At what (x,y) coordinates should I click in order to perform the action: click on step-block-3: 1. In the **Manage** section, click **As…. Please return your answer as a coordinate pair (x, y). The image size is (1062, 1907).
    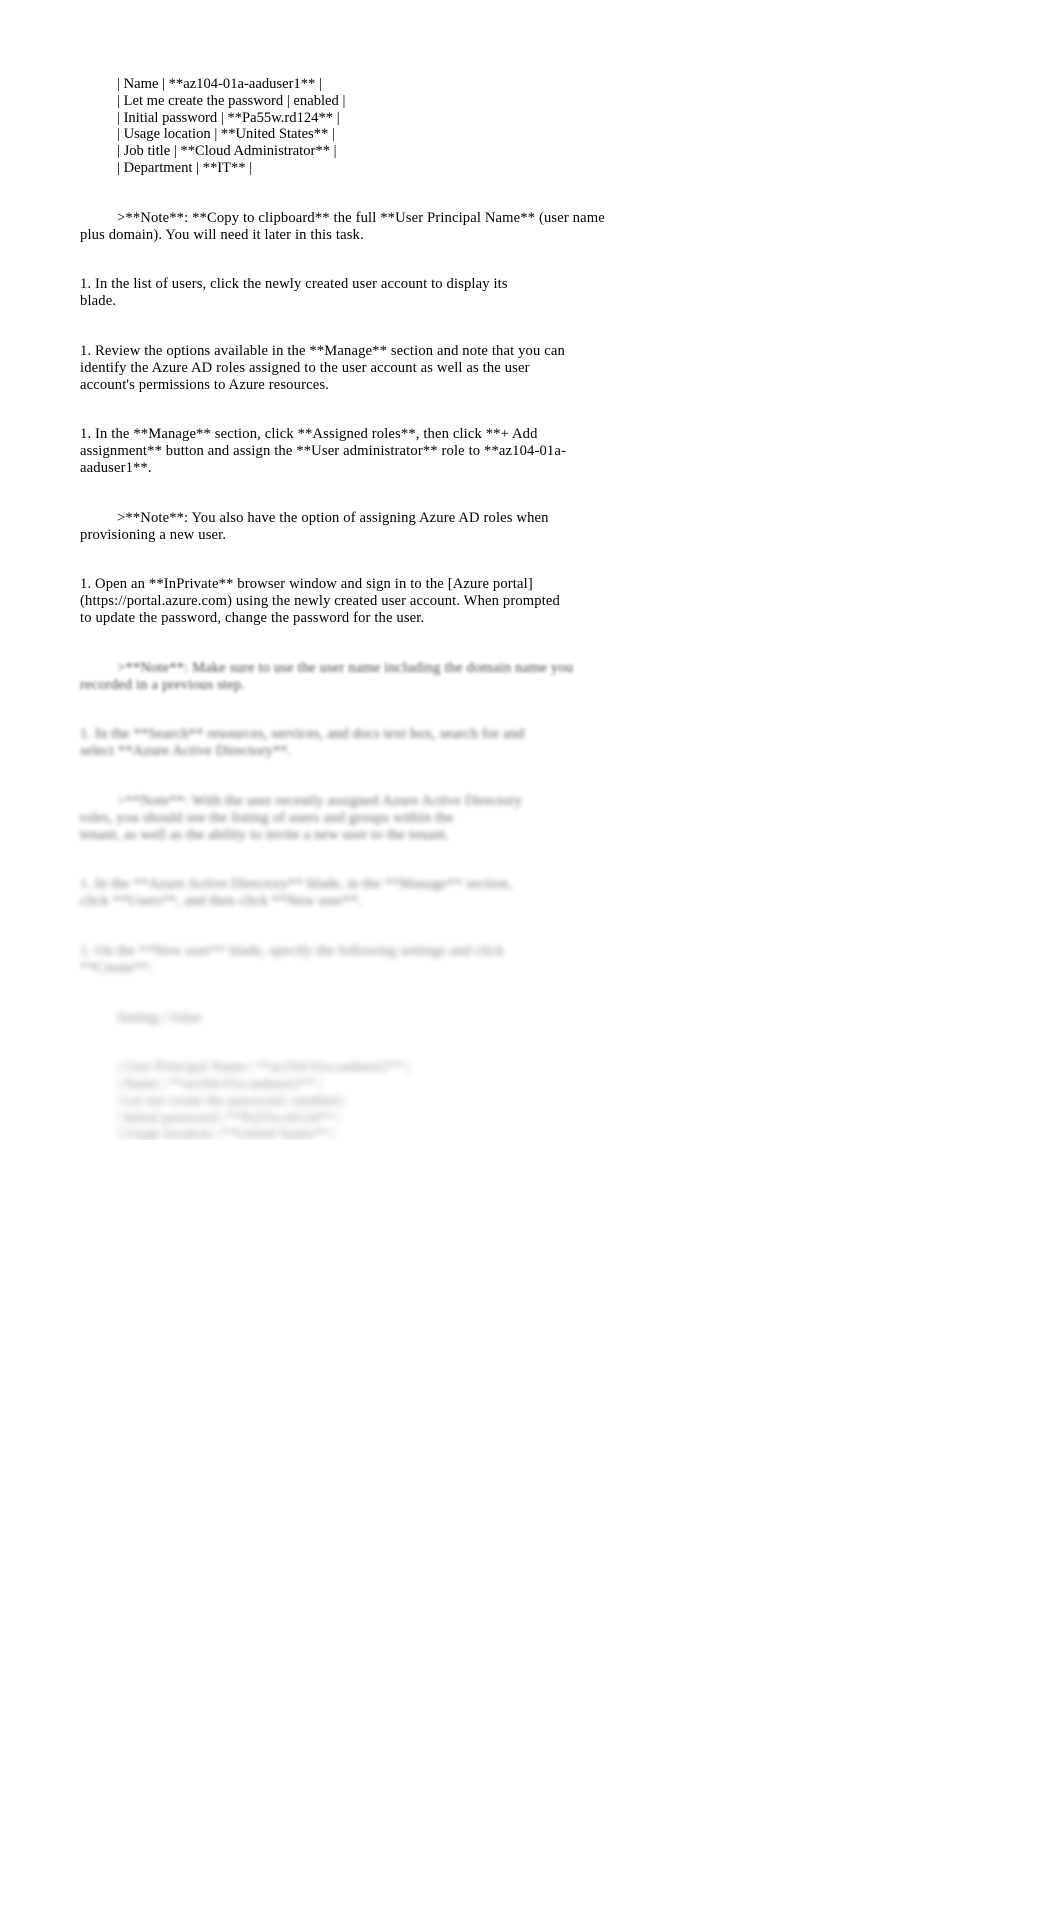
    Looking at the image, I should click on (350, 451).